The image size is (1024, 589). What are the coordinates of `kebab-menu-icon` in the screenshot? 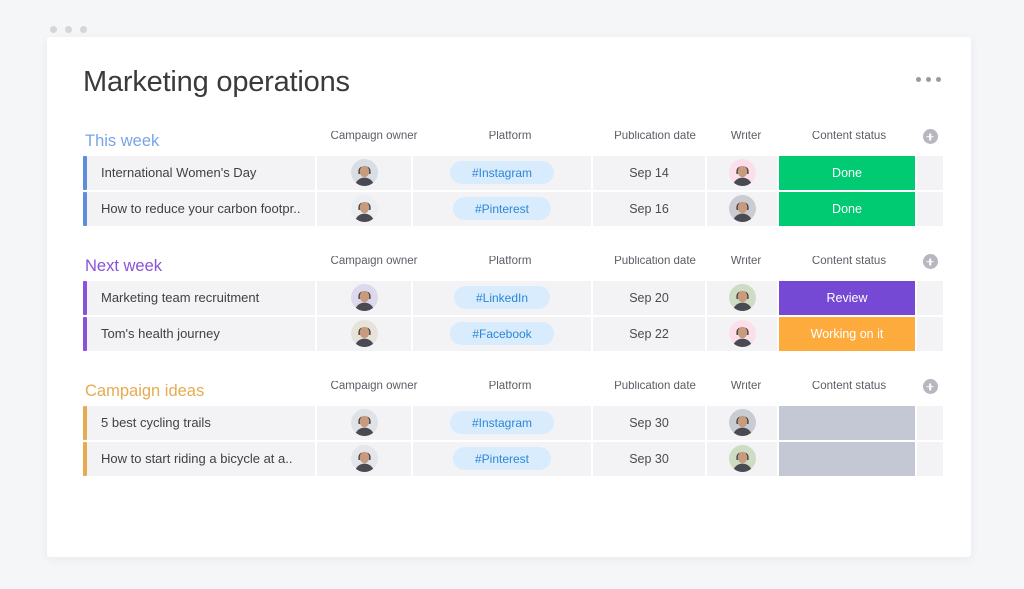 It's located at (928, 79).